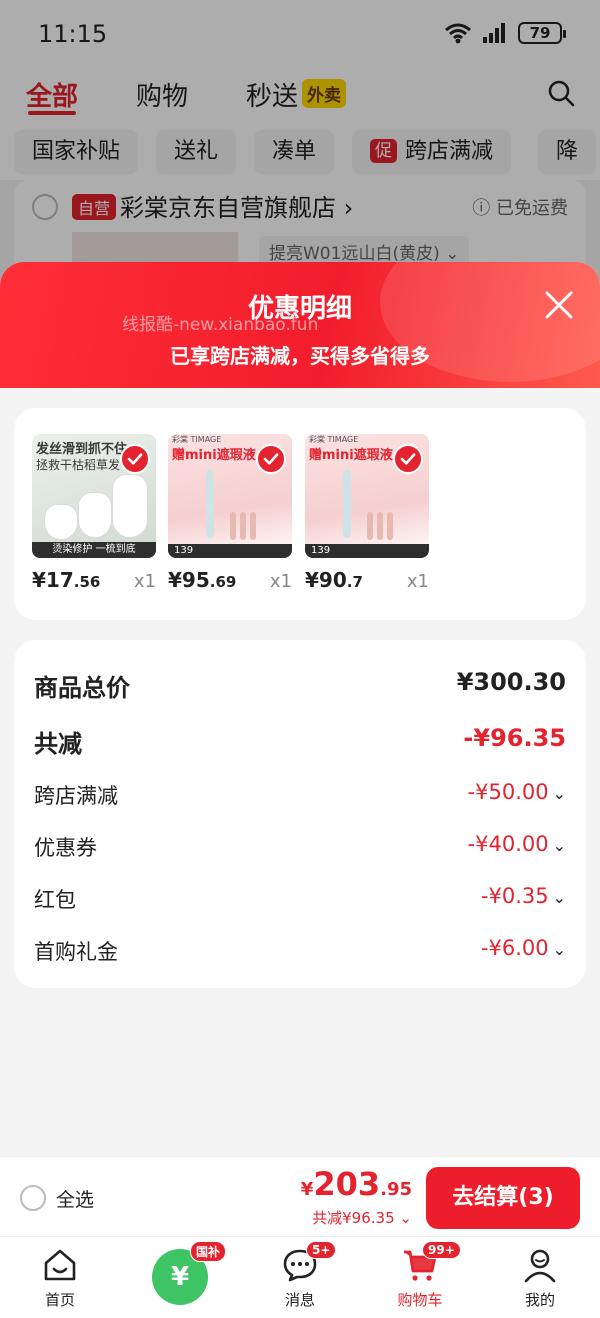 The height and width of the screenshot is (1318, 600). Describe the element at coordinates (503, 1198) in the screenshot. I see `checkout-button: 去结算(3)` at that location.